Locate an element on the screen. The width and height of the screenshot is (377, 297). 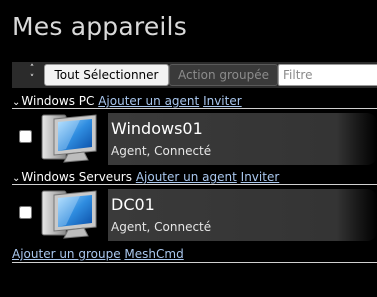
device-name: Windows01 is located at coordinates (157, 128).